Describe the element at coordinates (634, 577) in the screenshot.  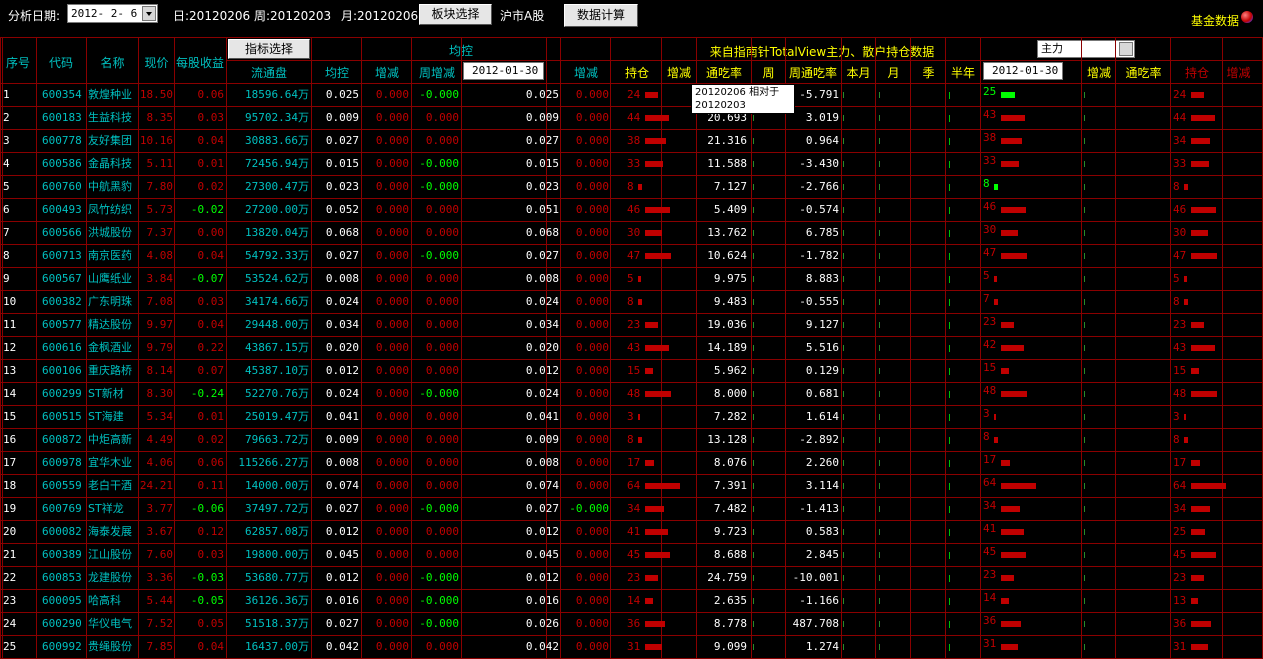
I see `cell-hold: 23` at that location.